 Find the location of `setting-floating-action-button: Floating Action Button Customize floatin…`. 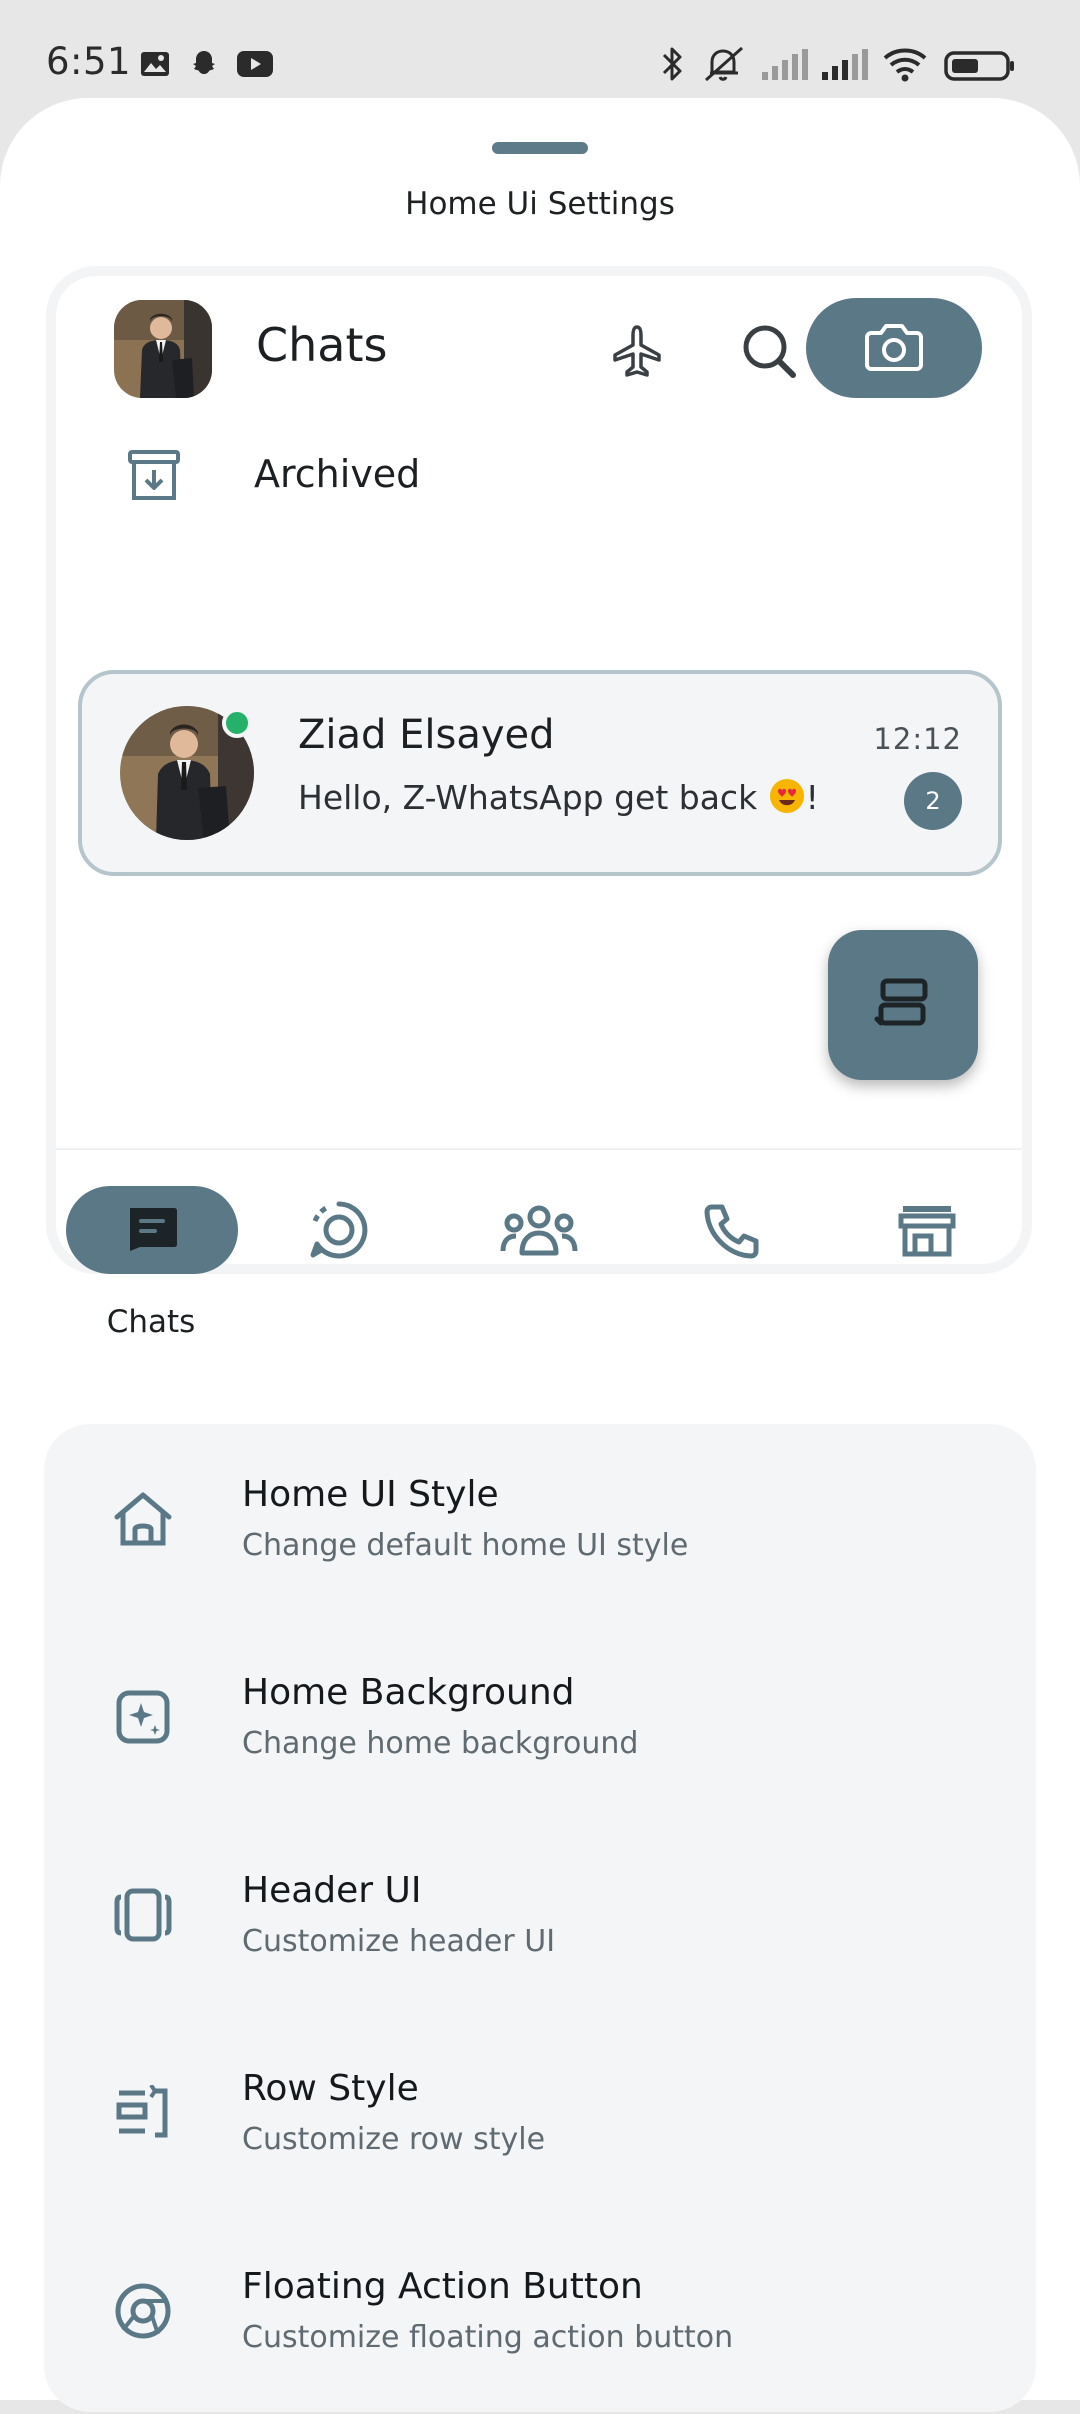

setting-floating-action-button: Floating Action Button Customize floatin… is located at coordinates (540, 2315).